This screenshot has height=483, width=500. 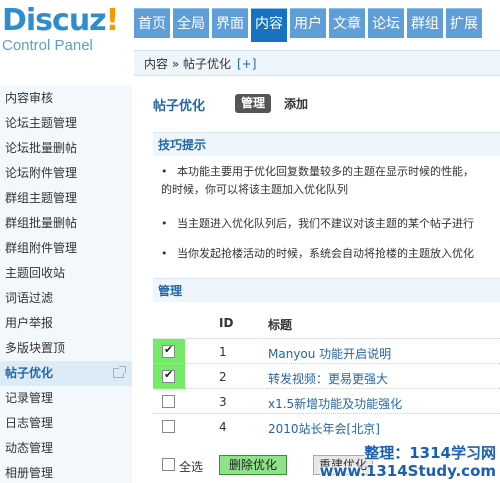 What do you see at coordinates (223, 352) in the screenshot?
I see `row-id: 1` at bounding box center [223, 352].